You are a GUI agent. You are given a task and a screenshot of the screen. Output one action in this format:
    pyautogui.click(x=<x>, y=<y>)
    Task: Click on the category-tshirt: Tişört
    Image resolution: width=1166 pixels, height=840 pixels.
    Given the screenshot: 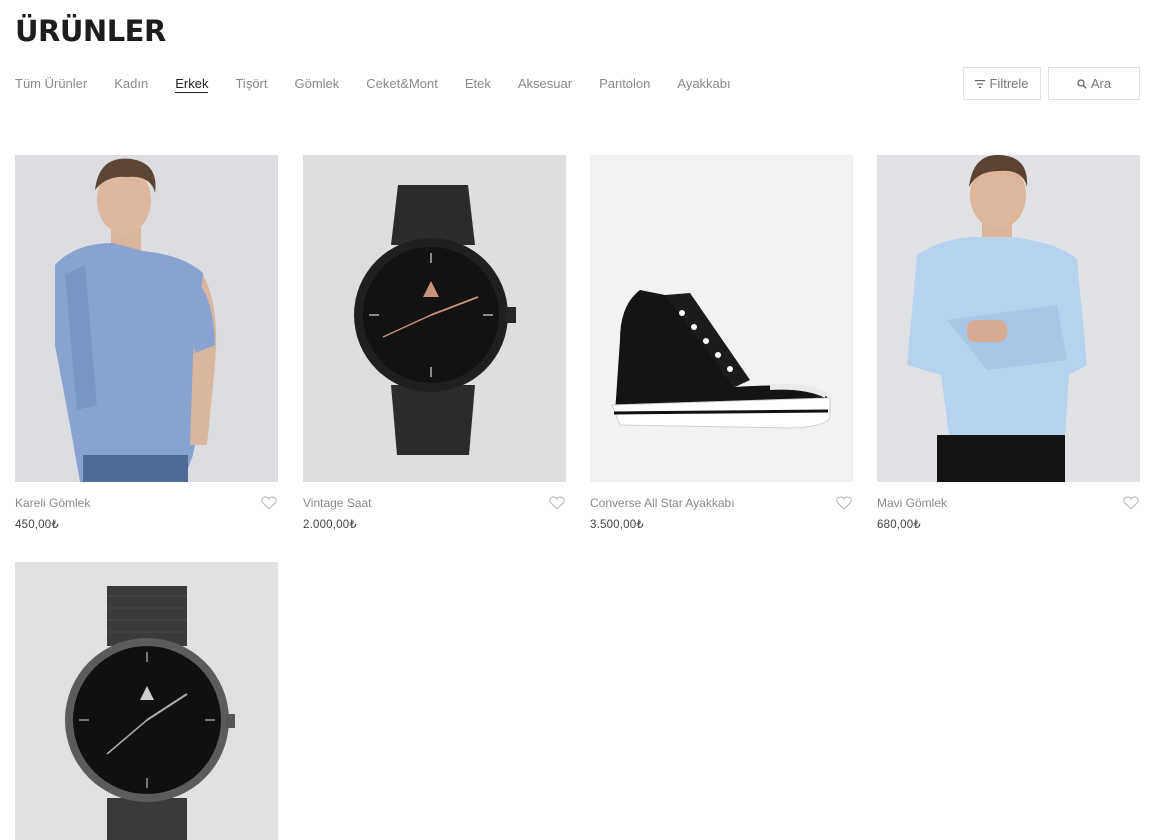 What is the action you would take?
    pyautogui.click(x=251, y=84)
    